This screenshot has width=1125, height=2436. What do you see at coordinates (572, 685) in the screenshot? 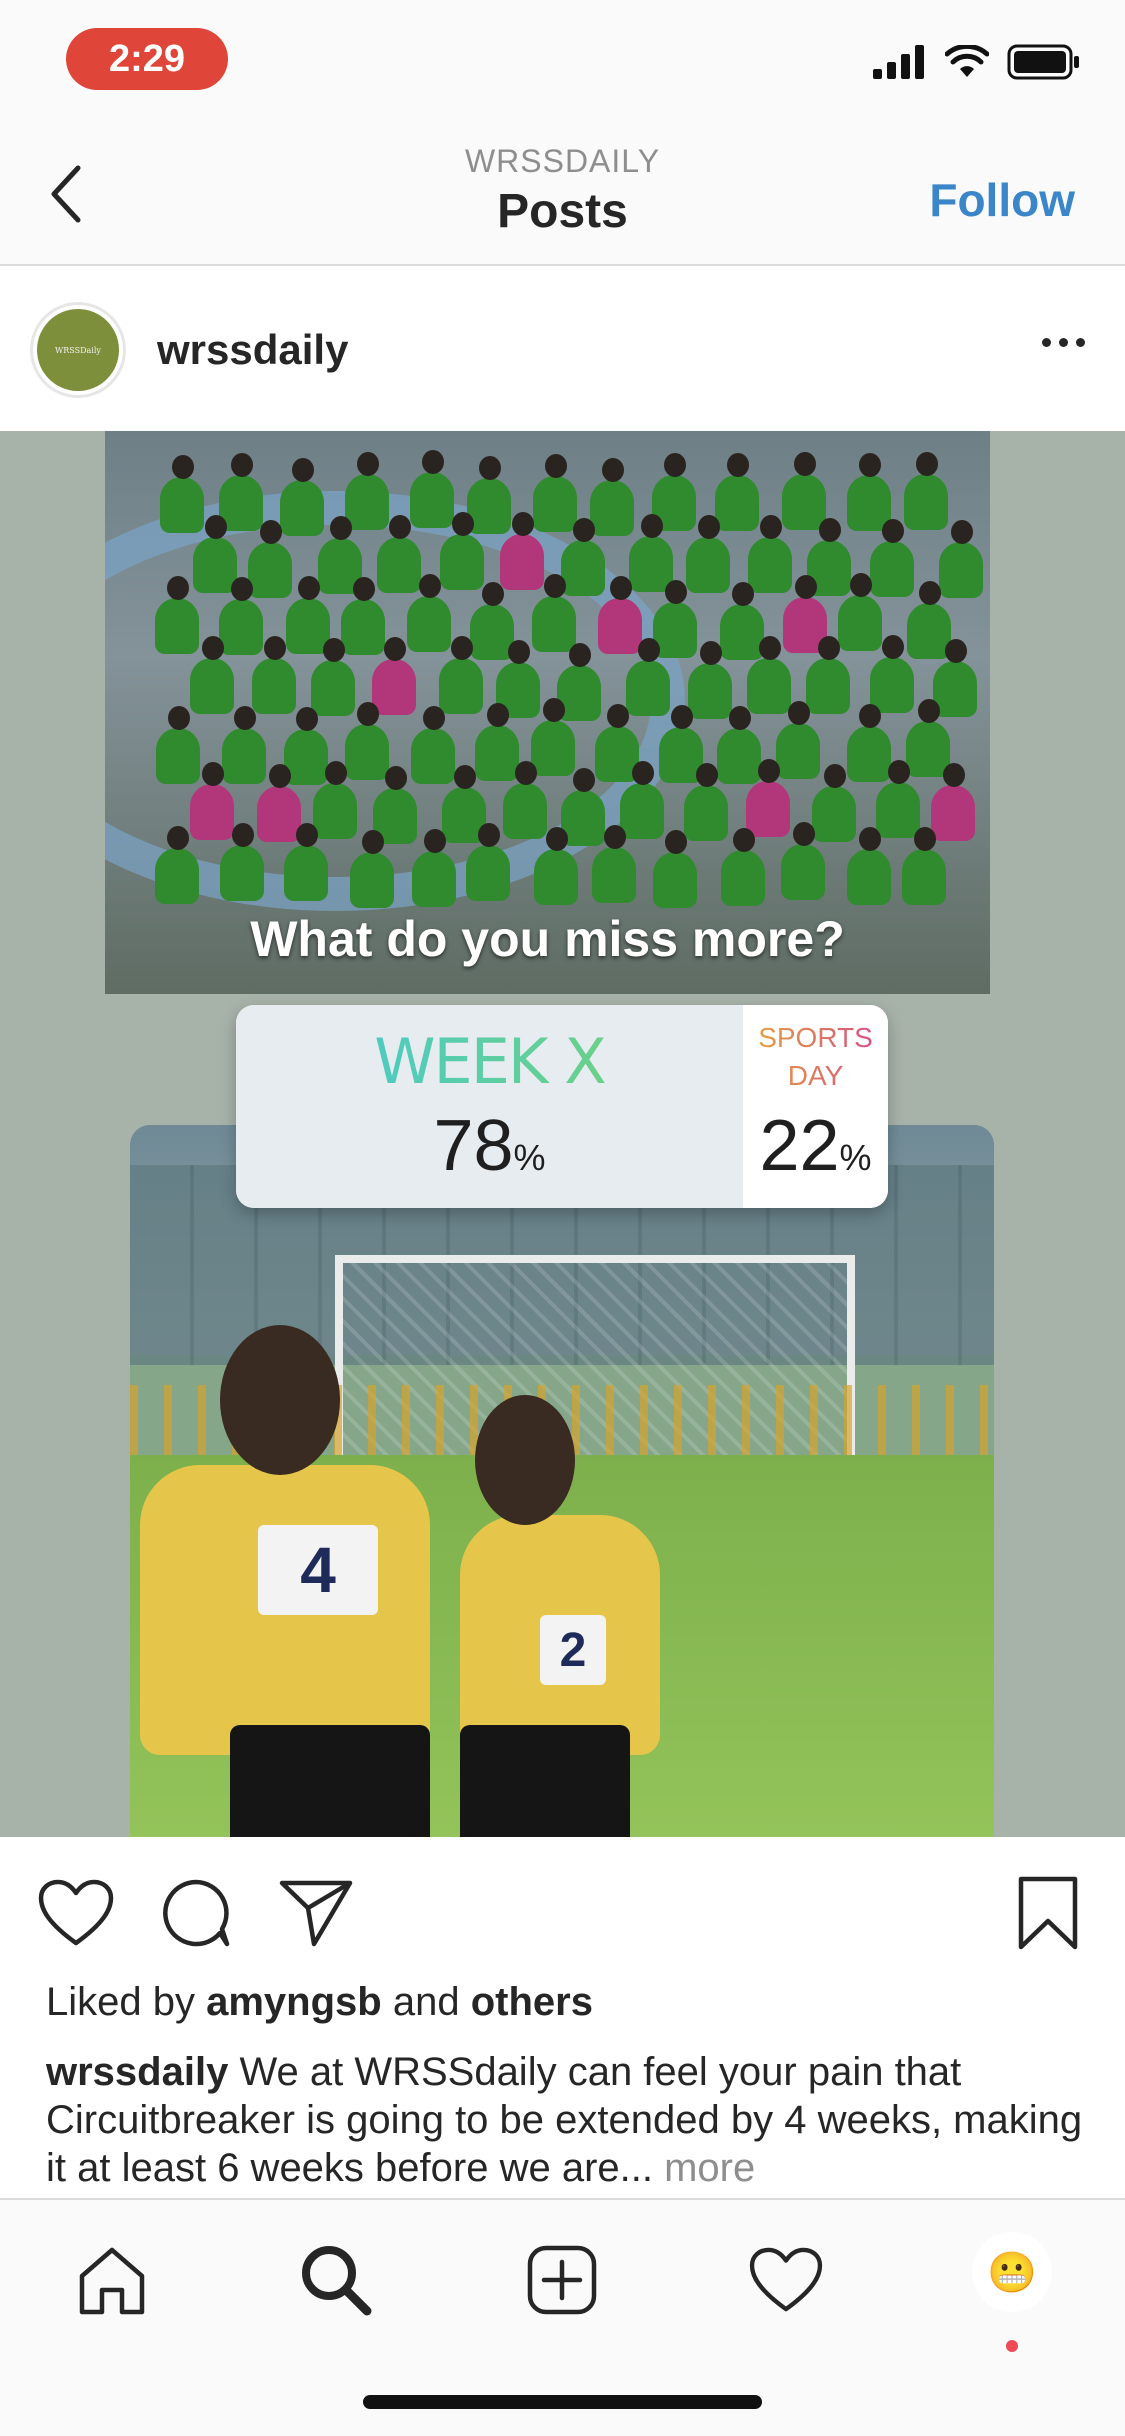
I see `crowd-illustration` at bounding box center [572, 685].